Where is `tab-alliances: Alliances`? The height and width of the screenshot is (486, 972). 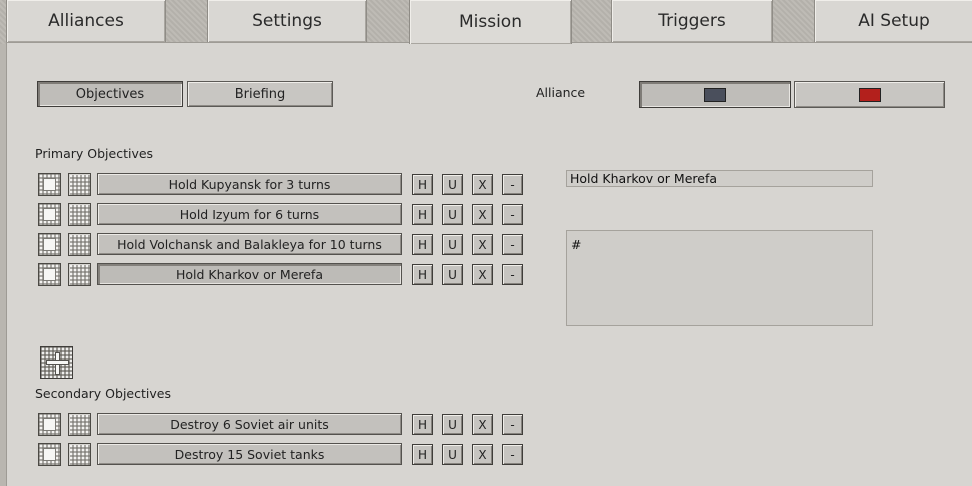 tab-alliances: Alliances is located at coordinates (86, 21).